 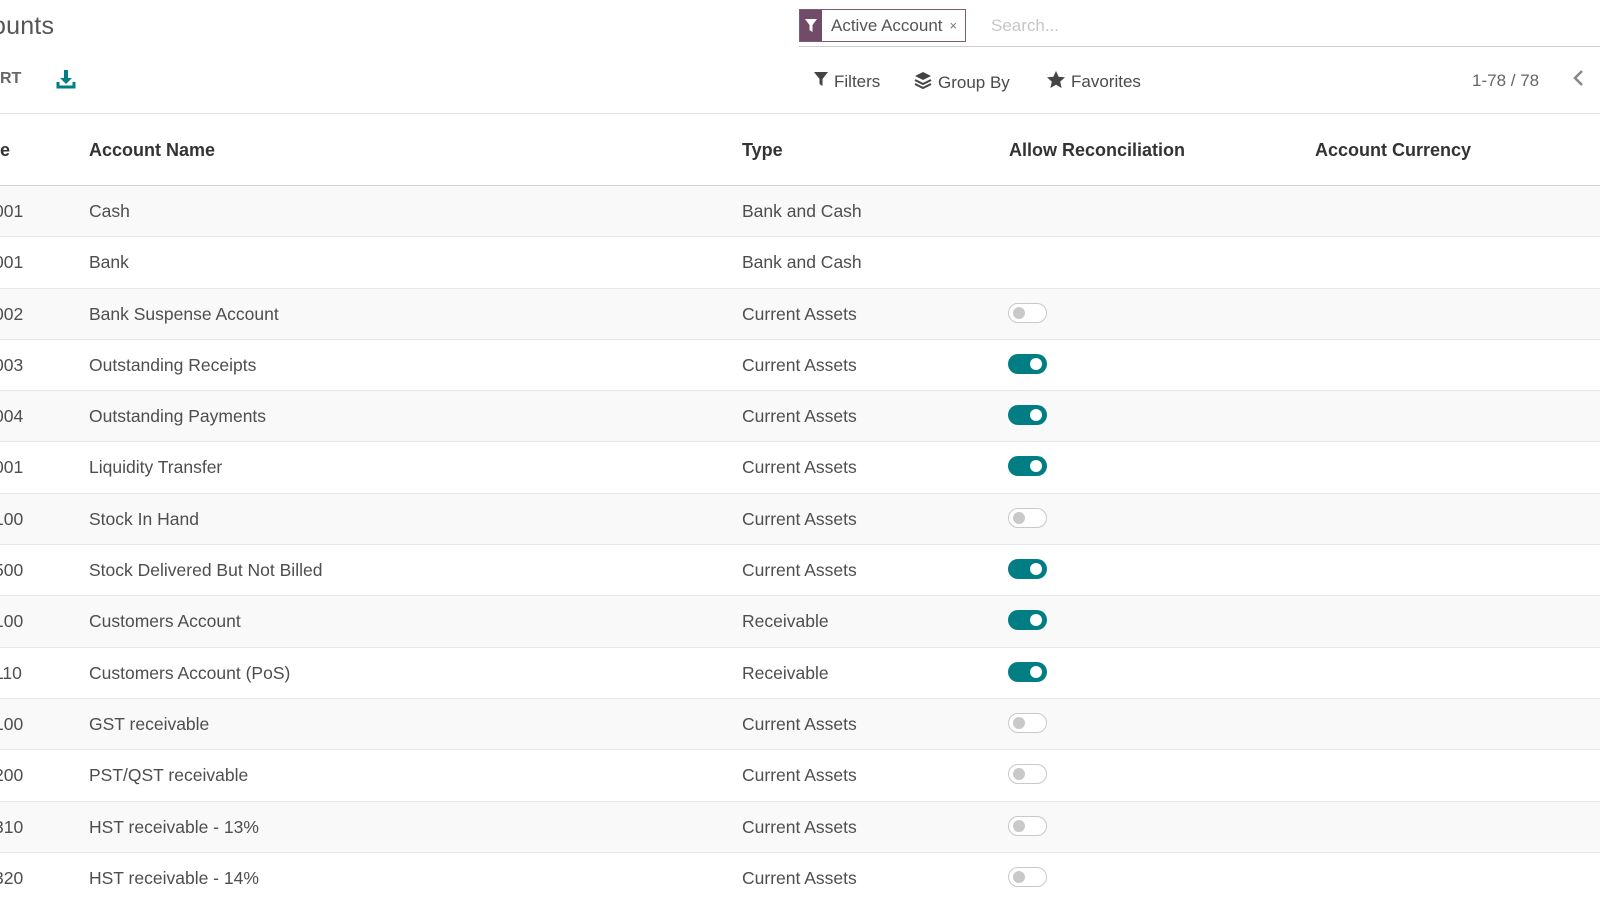 What do you see at coordinates (178, 416) in the screenshot?
I see `account-name: Outstanding Payments` at bounding box center [178, 416].